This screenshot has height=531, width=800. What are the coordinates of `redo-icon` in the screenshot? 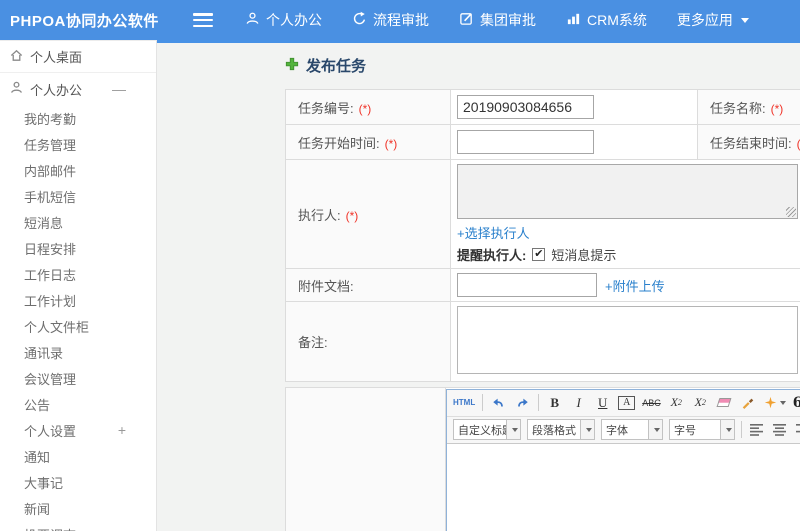 It's located at (522, 403).